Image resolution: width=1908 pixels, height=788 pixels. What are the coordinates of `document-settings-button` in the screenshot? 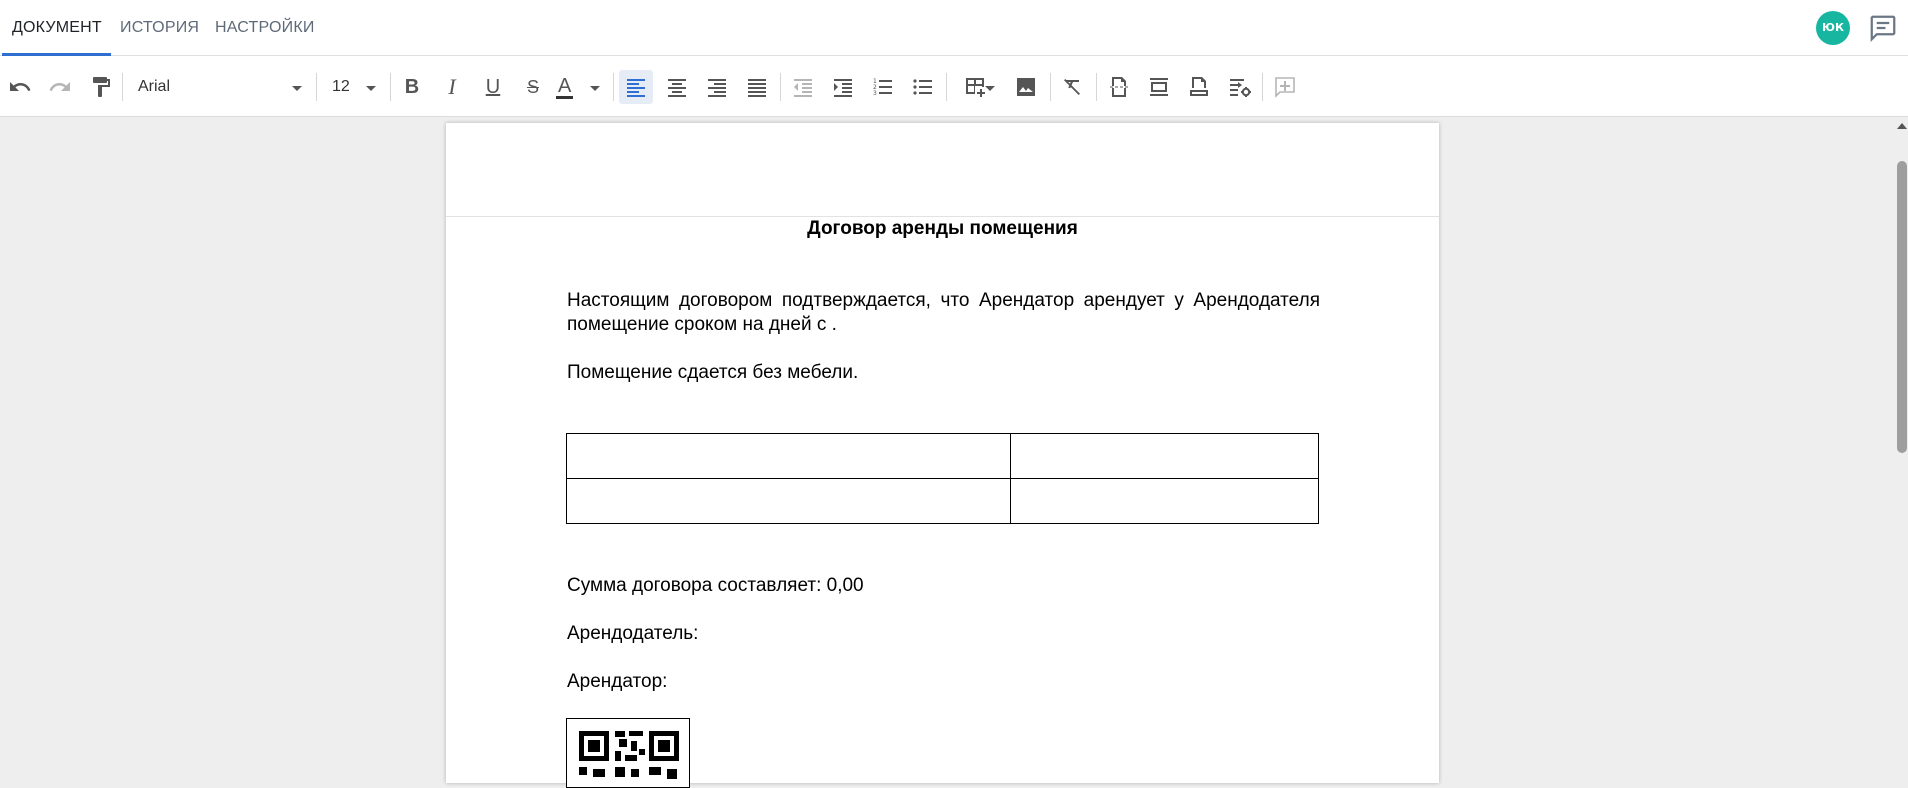 It's located at (1240, 87).